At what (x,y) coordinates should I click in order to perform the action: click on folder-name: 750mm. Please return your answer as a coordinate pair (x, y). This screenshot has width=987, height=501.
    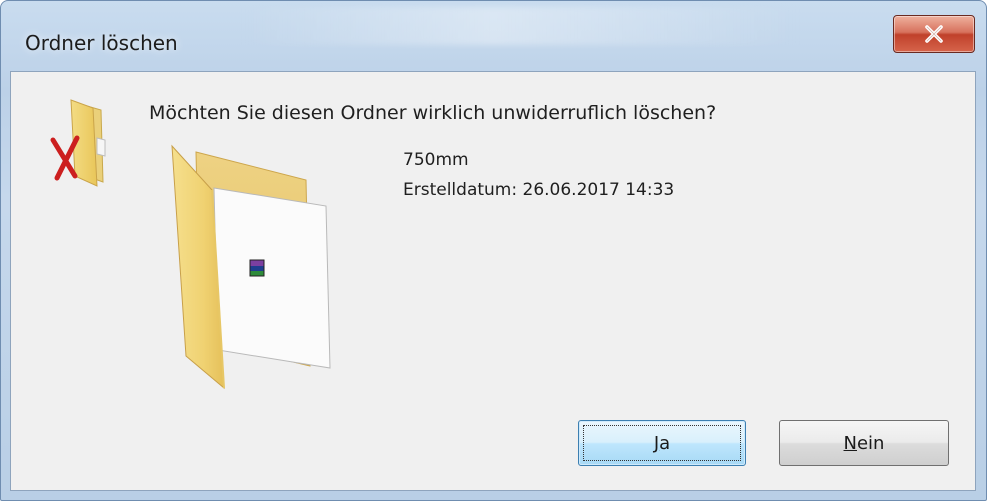
    Looking at the image, I should click on (436, 160).